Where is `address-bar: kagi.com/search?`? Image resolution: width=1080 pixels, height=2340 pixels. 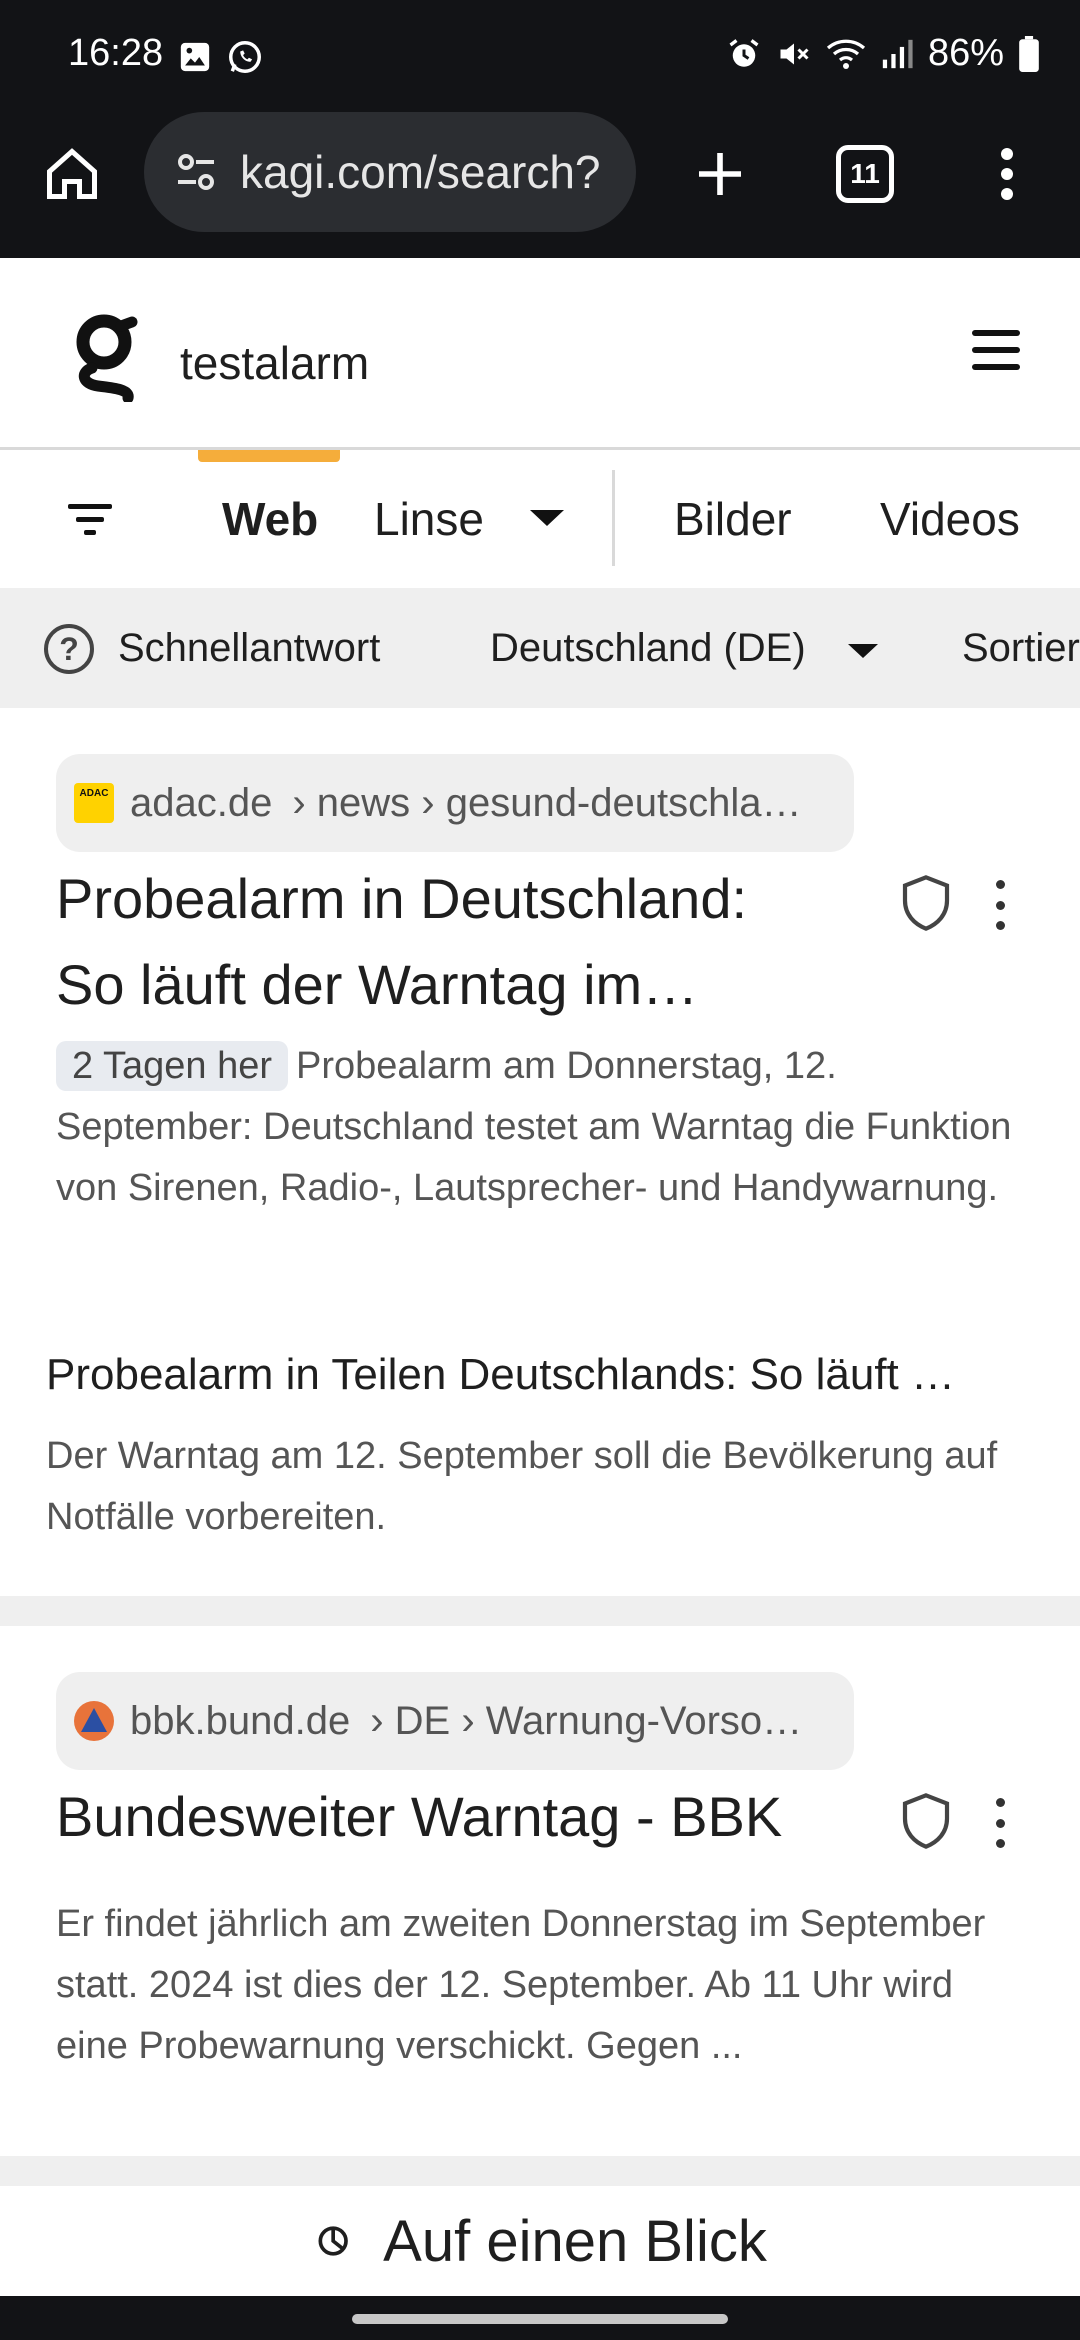 address-bar: kagi.com/search? is located at coordinates (390, 172).